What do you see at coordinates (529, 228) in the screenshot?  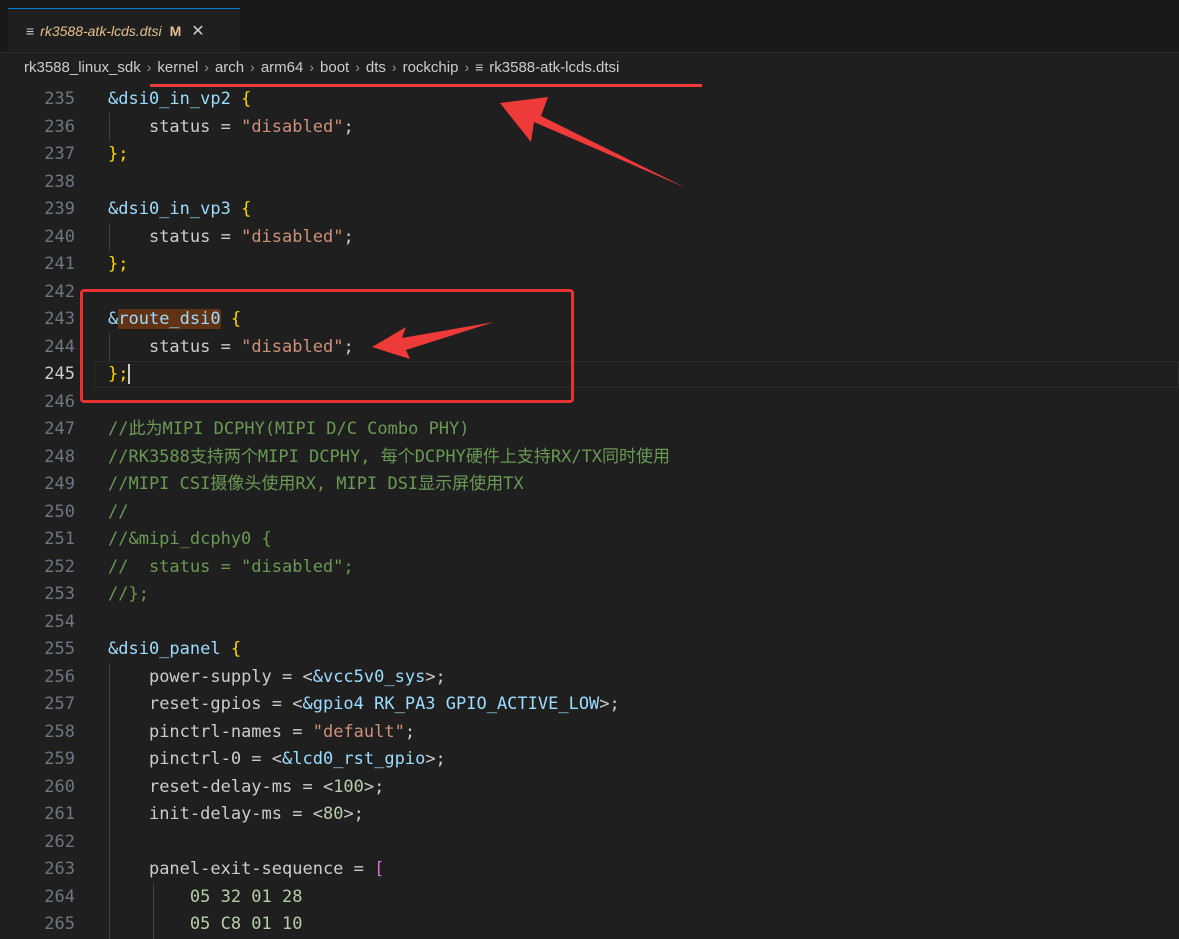 I see `annotation-arrows` at bounding box center [529, 228].